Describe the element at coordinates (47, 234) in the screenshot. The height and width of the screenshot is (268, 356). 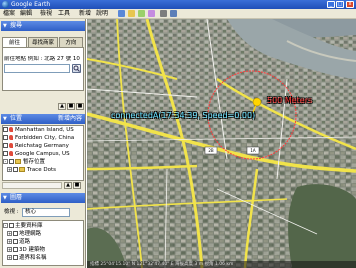
I see `list-item: + 地理網路` at that location.